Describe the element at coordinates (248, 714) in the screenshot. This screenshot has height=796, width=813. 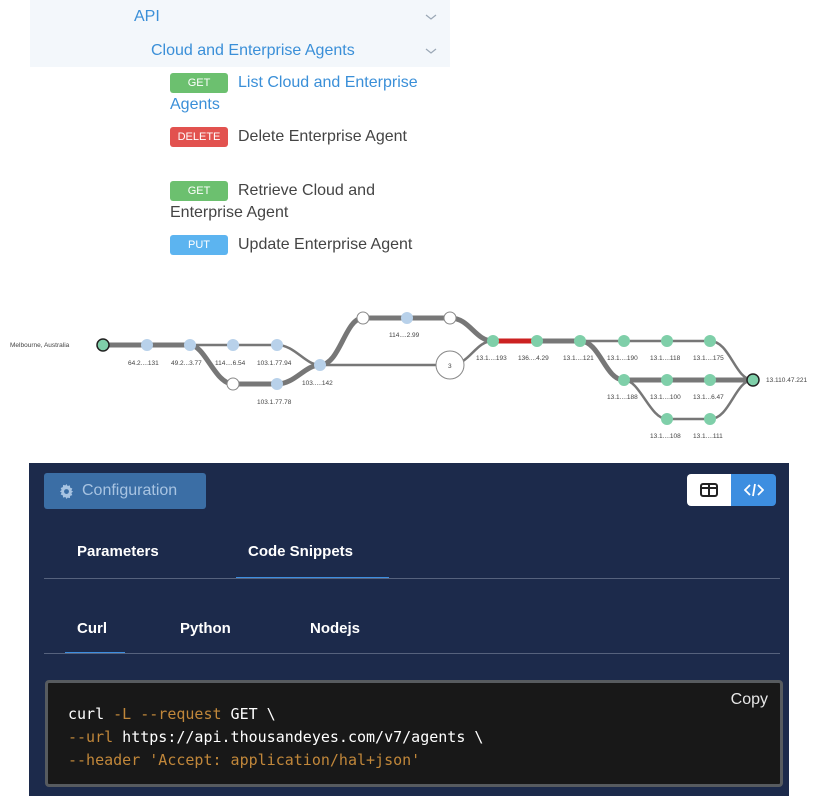
I see `code-text: GET \` at that location.